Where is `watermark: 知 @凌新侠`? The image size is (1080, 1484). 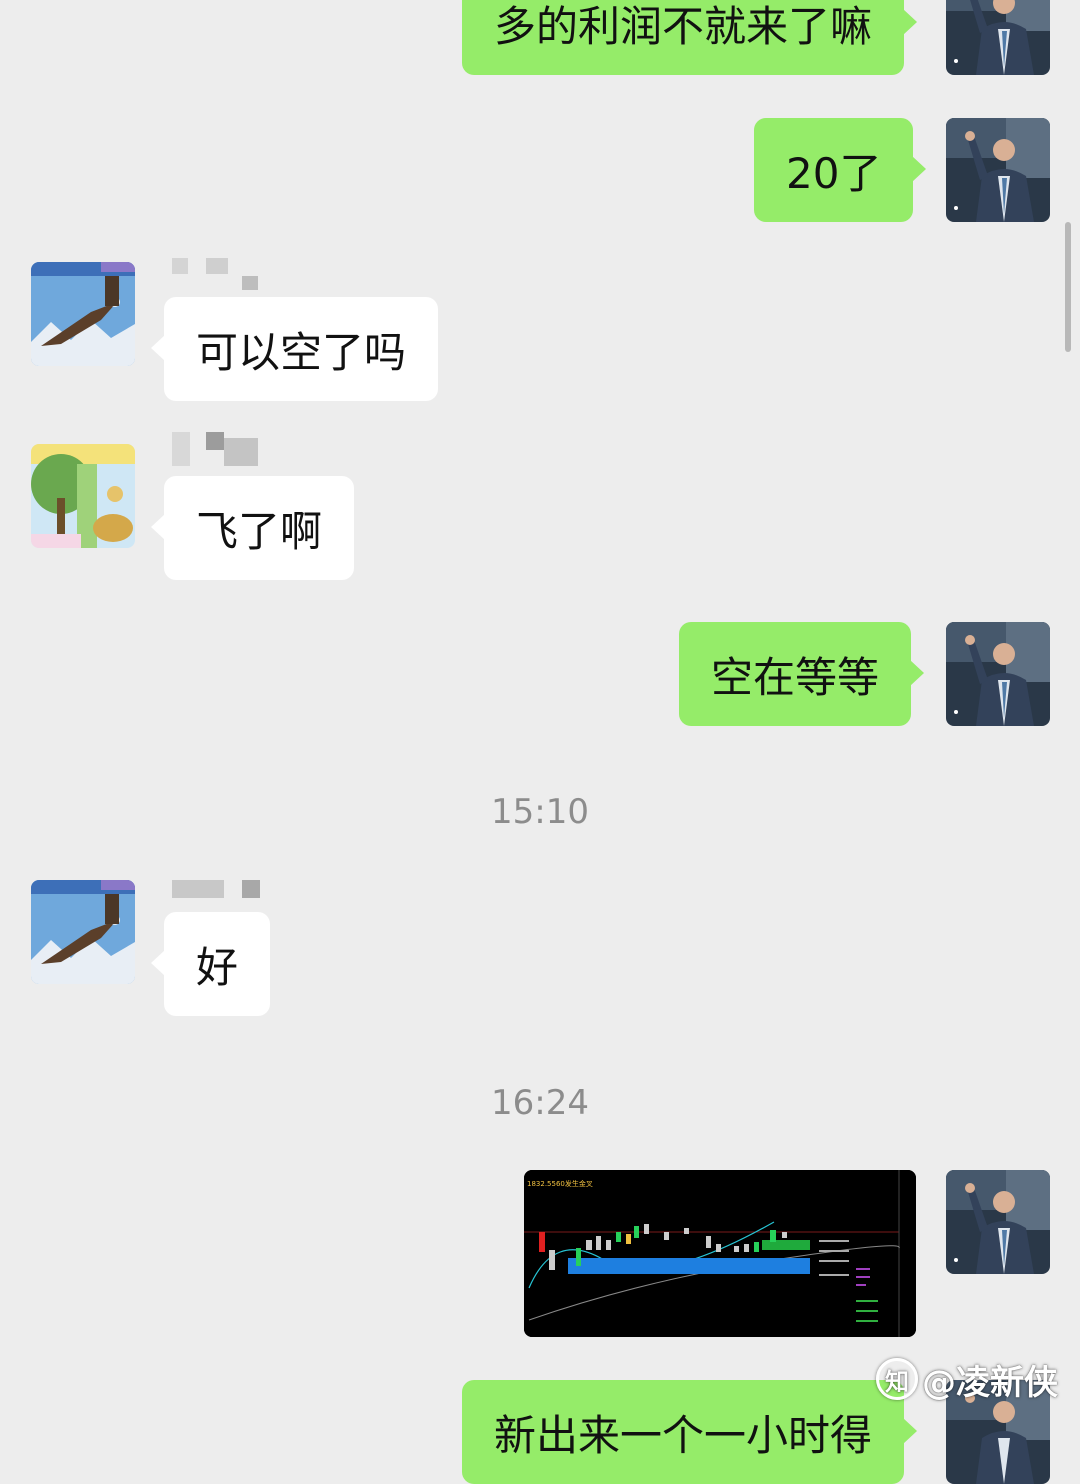 watermark: 知 @凌新侠 is located at coordinates (967, 1379).